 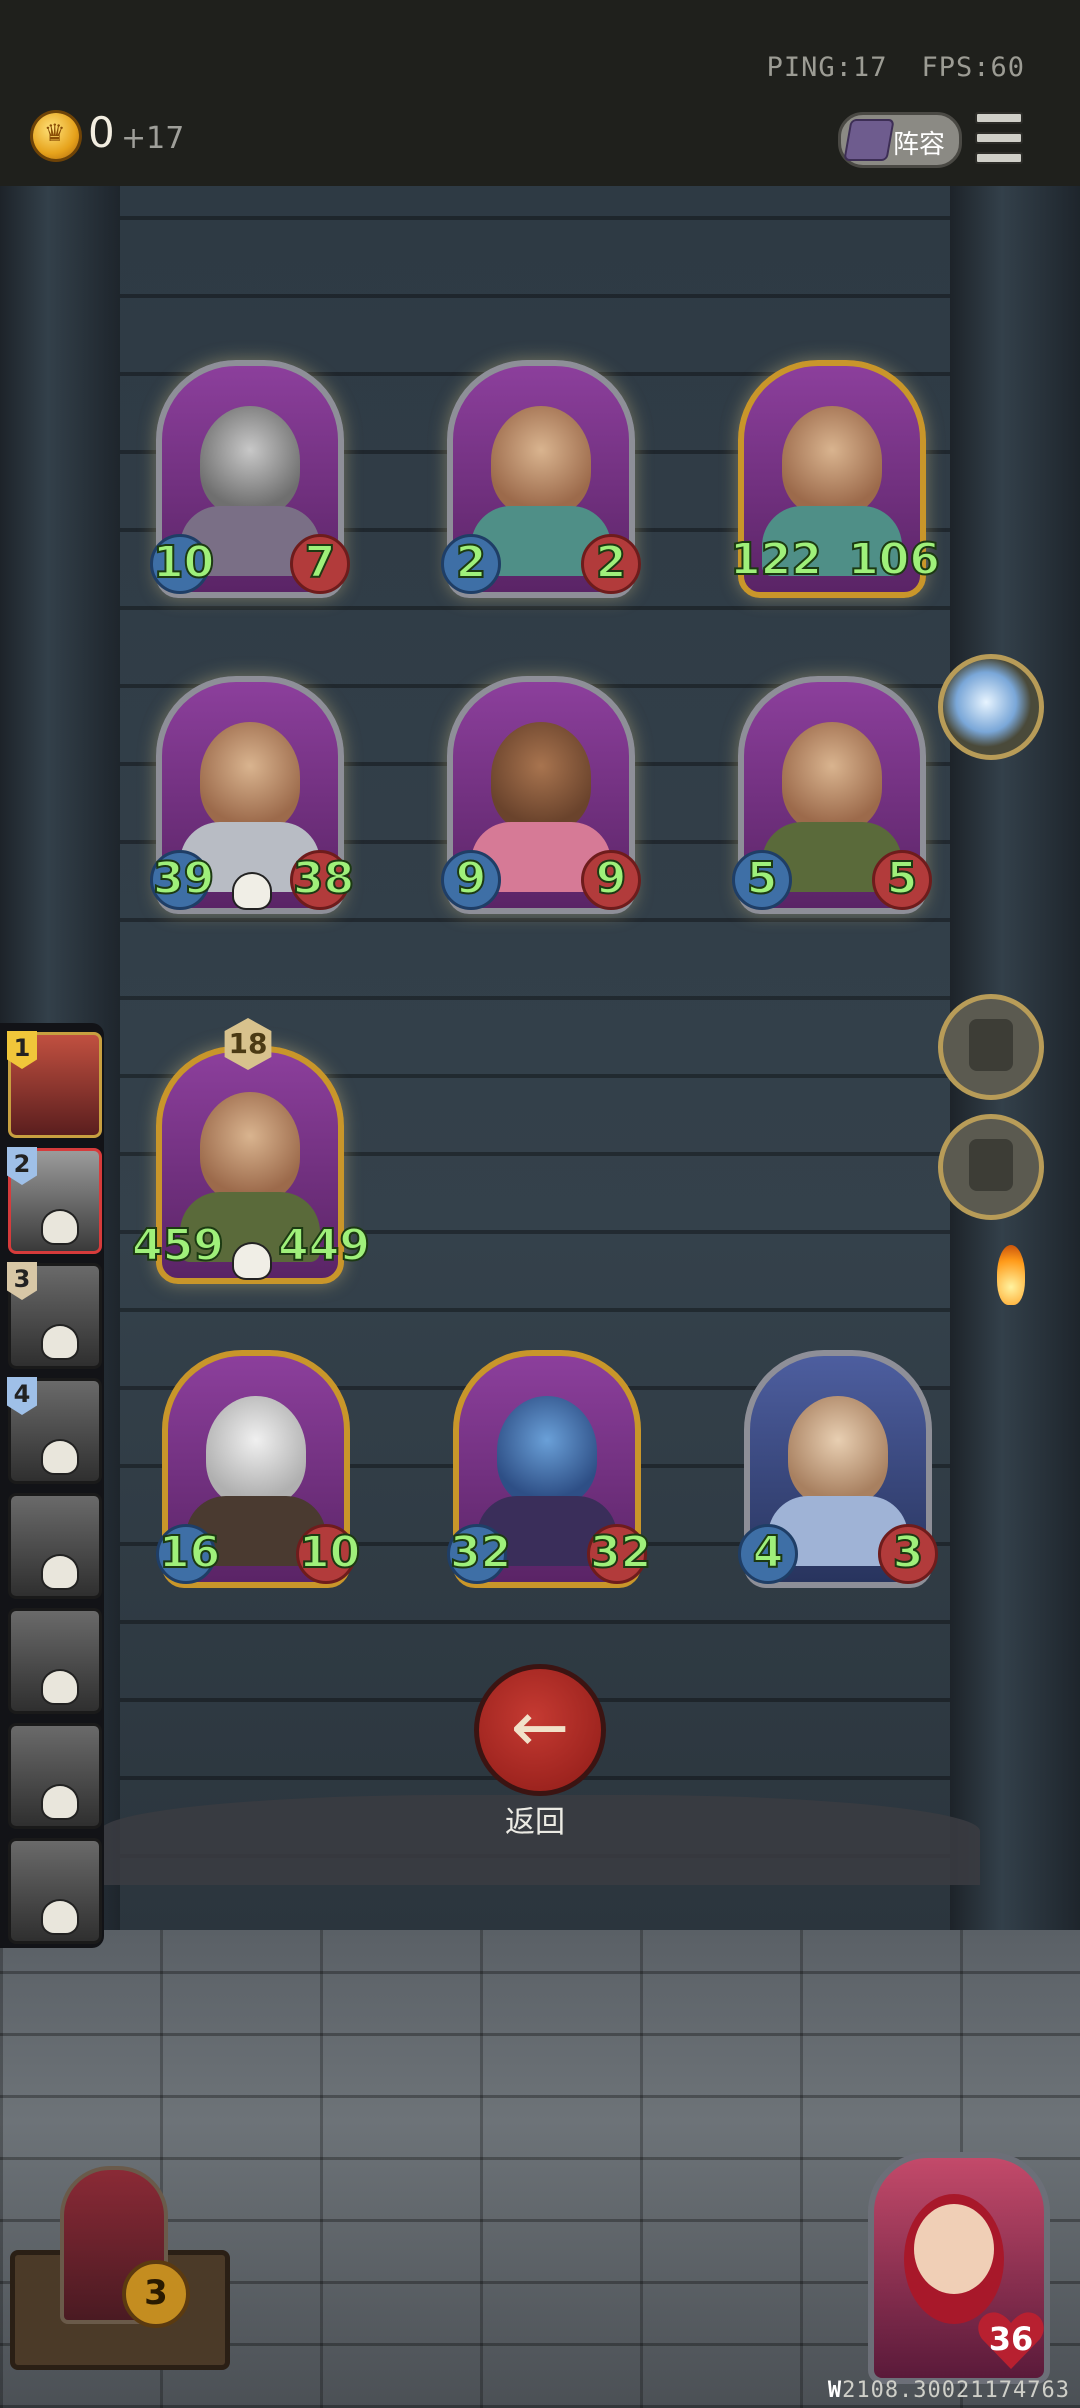 What do you see at coordinates (991, 707) in the screenshot?
I see `freeze-orb-button` at bounding box center [991, 707].